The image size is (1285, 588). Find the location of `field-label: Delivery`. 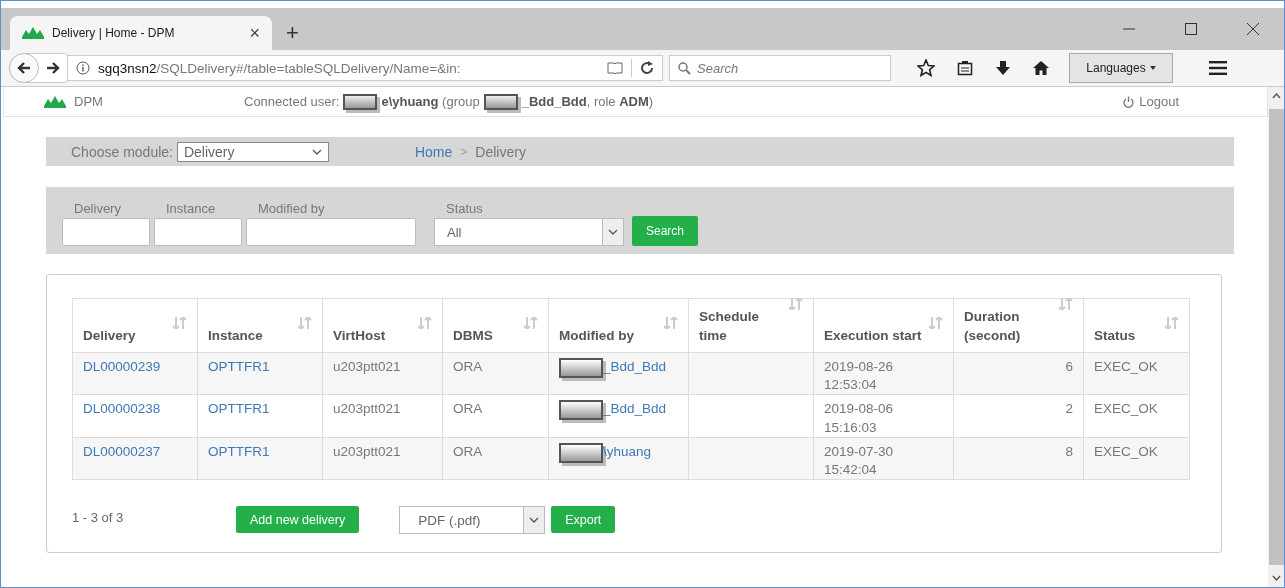

field-label: Delivery is located at coordinates (97, 208).